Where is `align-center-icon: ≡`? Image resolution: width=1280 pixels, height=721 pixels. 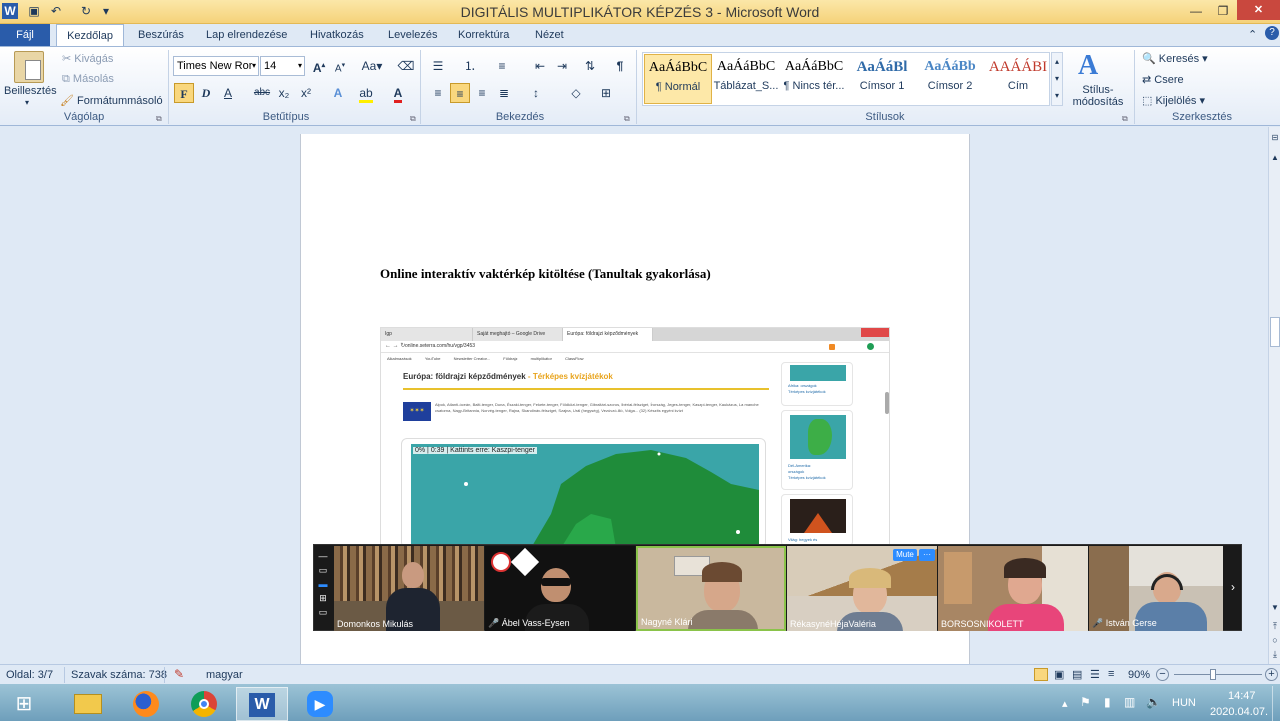
align-center-icon: ≡ is located at coordinates (460, 93).